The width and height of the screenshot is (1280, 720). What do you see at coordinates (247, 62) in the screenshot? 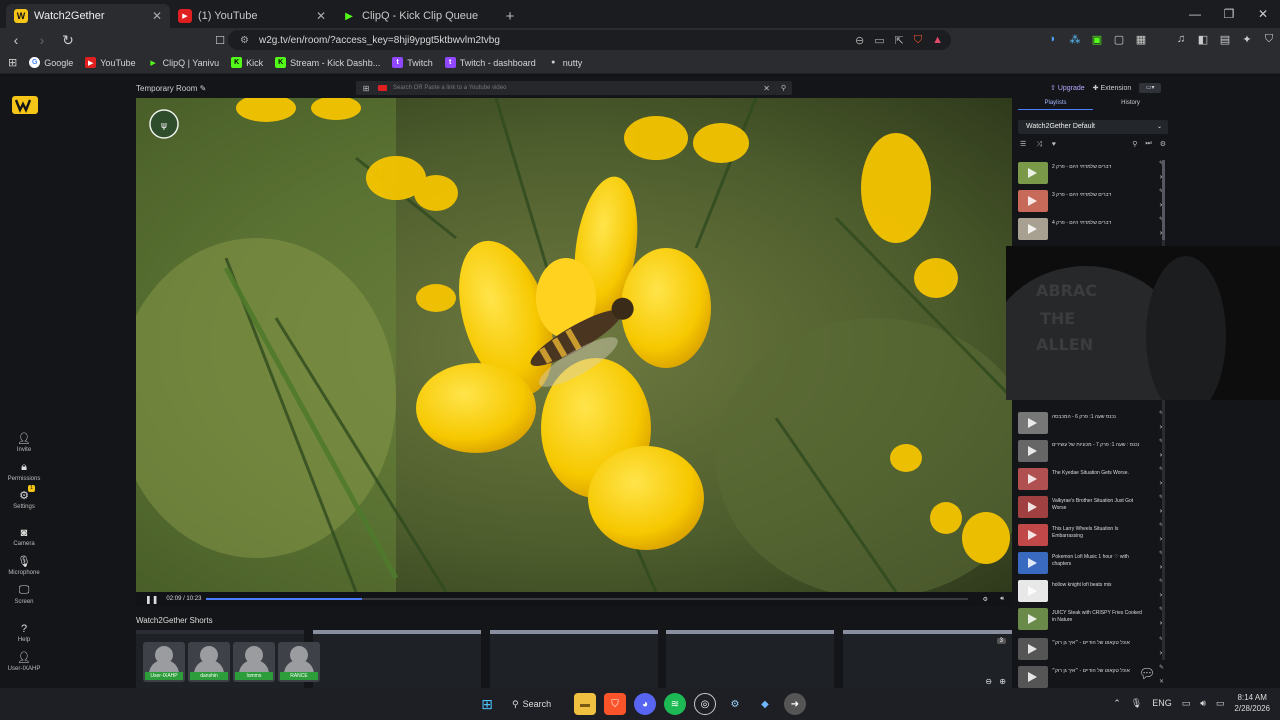
I see `bookmark-kick: K Kick` at bounding box center [247, 62].